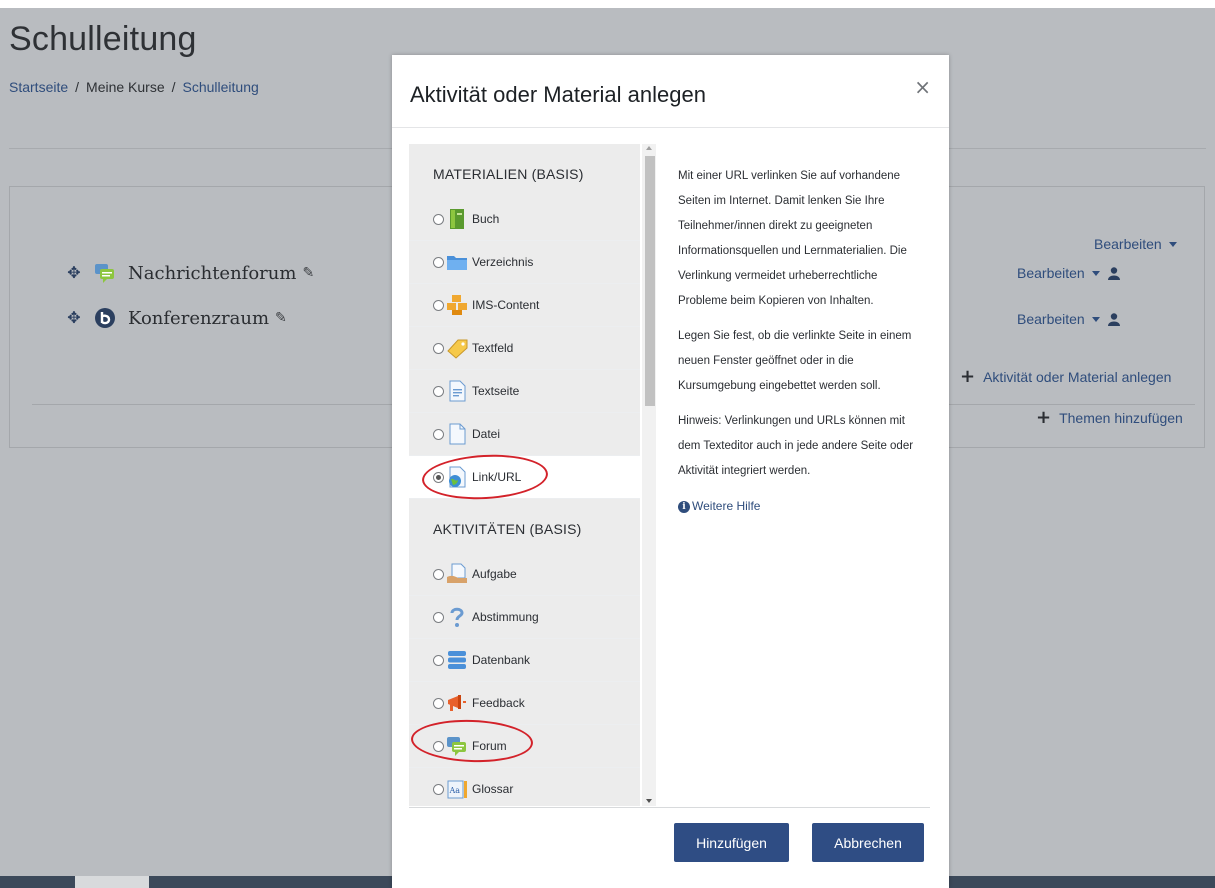 The height and width of the screenshot is (888, 1215). Describe the element at coordinates (922, 87) in the screenshot. I see `close-icon: ×` at that location.